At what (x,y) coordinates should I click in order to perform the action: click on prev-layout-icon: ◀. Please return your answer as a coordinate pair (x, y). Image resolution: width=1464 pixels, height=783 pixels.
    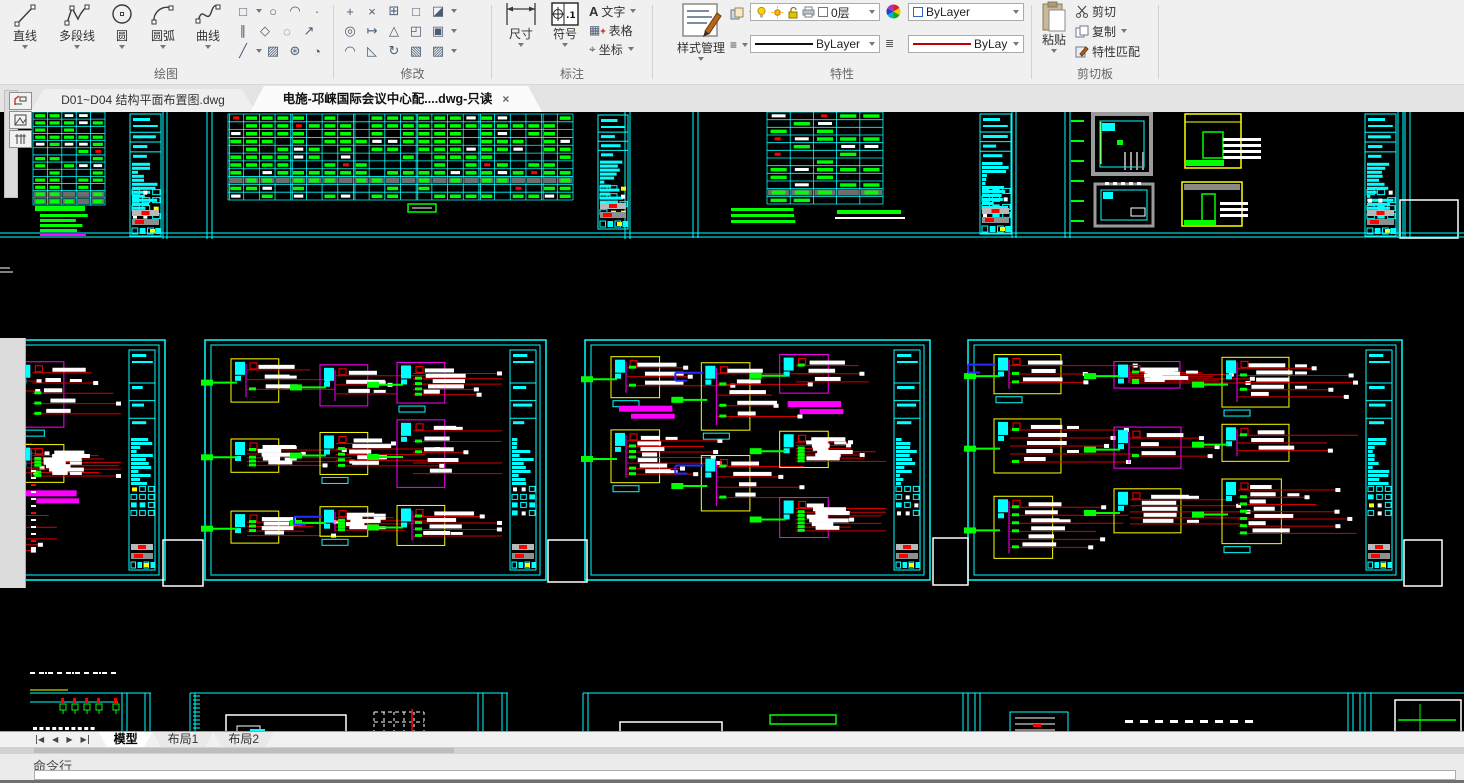
    Looking at the image, I should click on (55, 739).